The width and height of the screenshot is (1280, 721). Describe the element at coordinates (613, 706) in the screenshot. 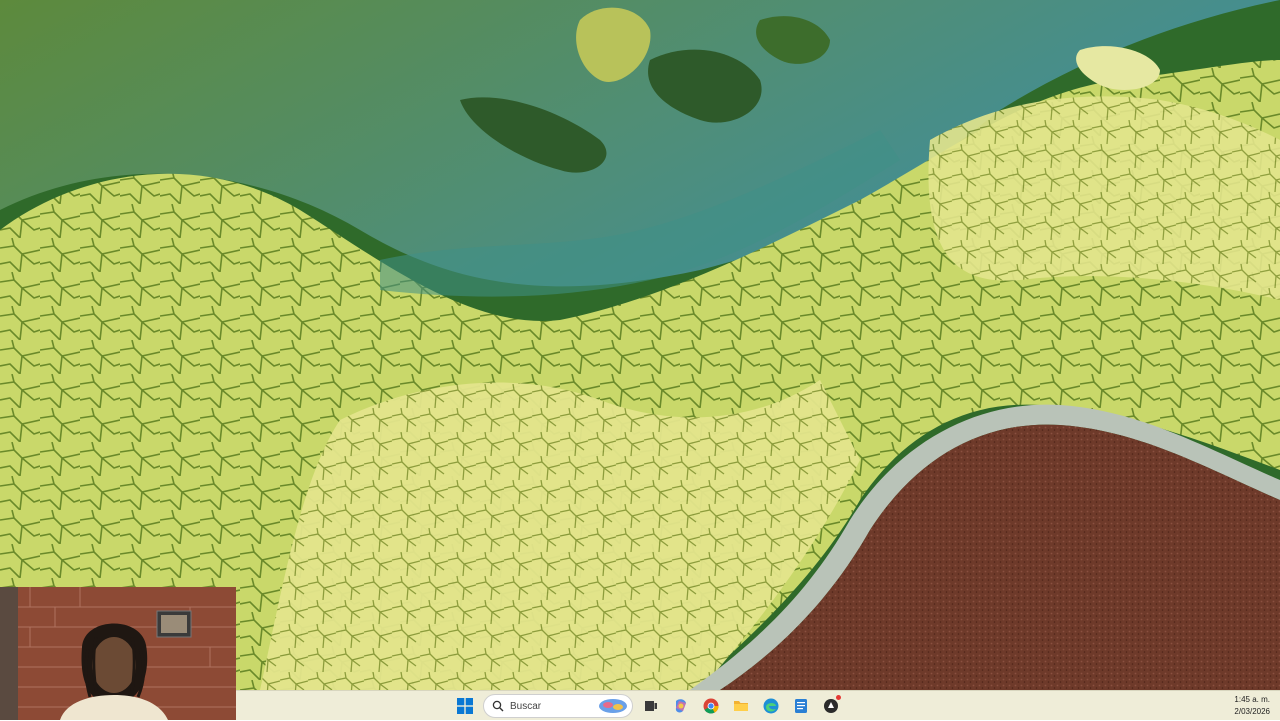

I see `search-highlight-icon` at that location.